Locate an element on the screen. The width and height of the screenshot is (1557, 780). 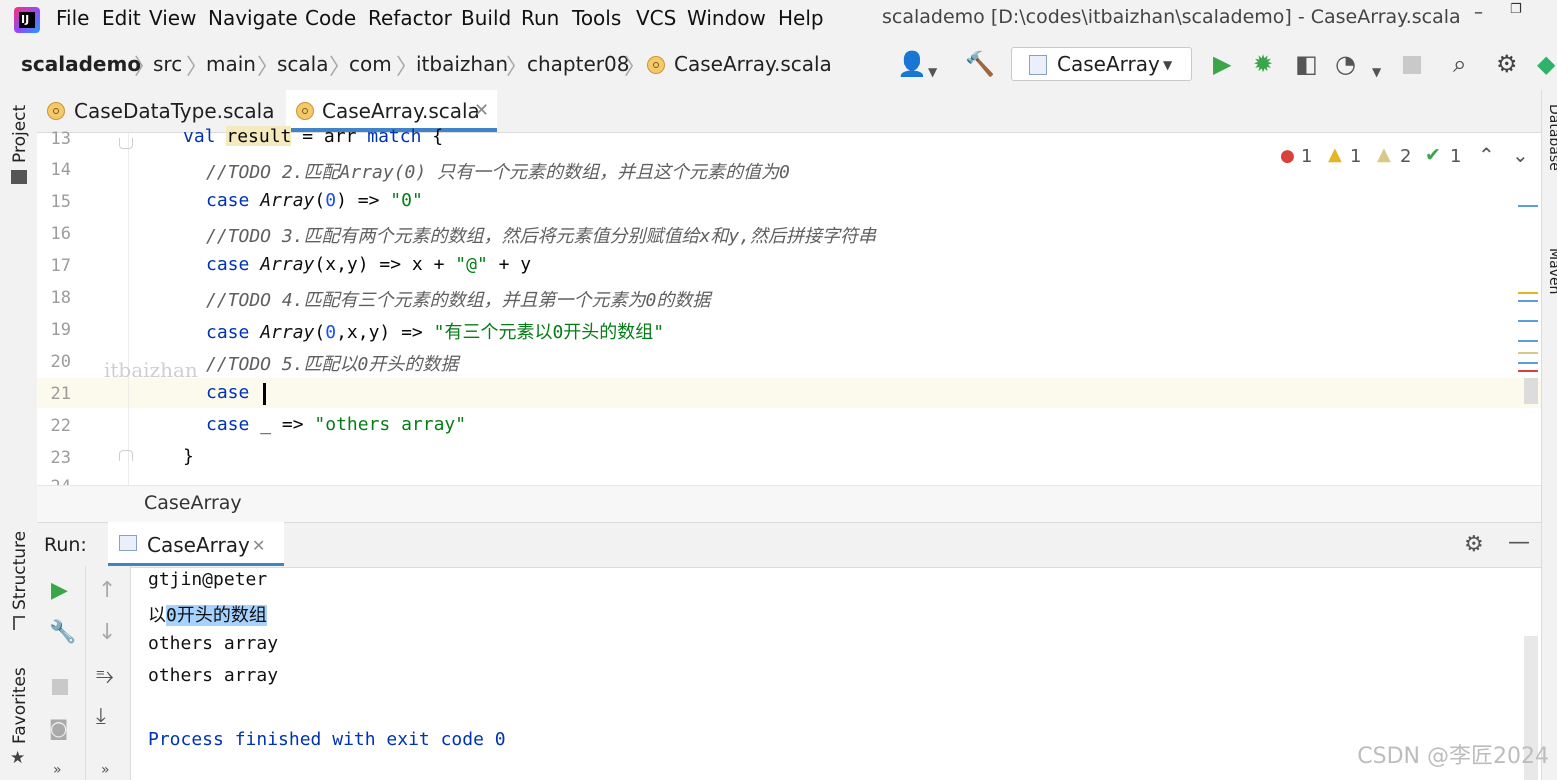
breadcrumb-com: com is located at coordinates (370, 64).